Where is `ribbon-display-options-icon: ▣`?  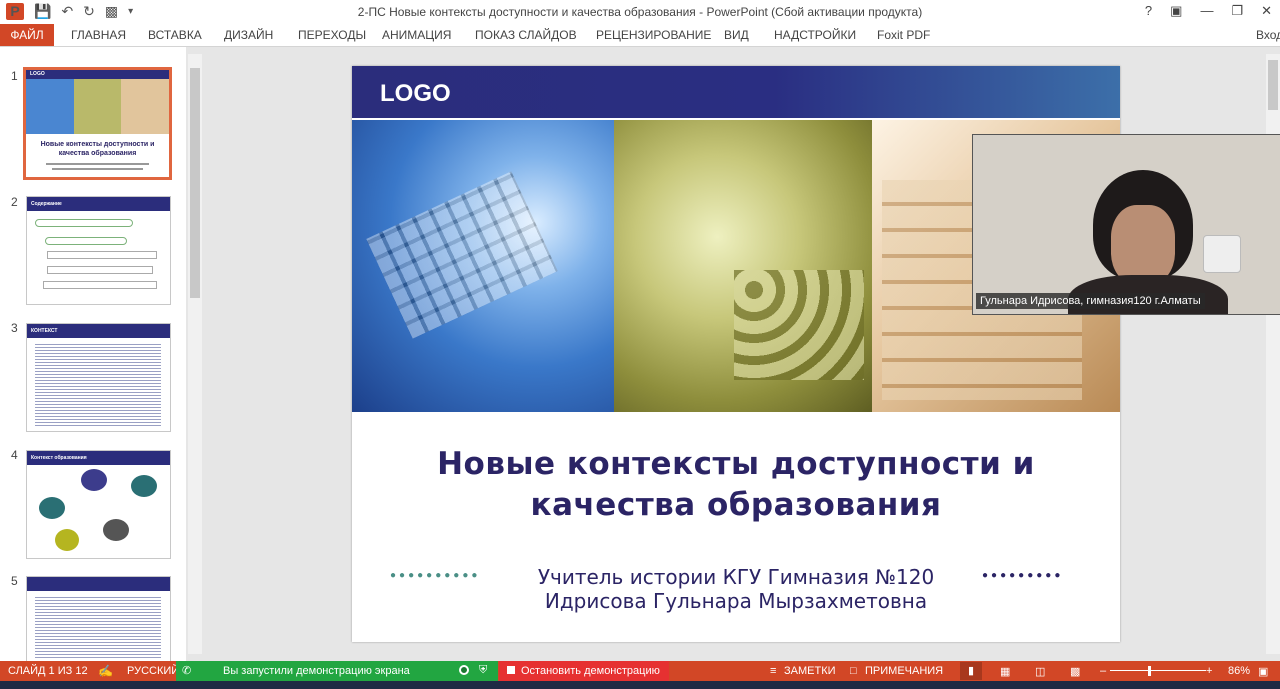 ribbon-display-options-icon: ▣ is located at coordinates (1176, 11).